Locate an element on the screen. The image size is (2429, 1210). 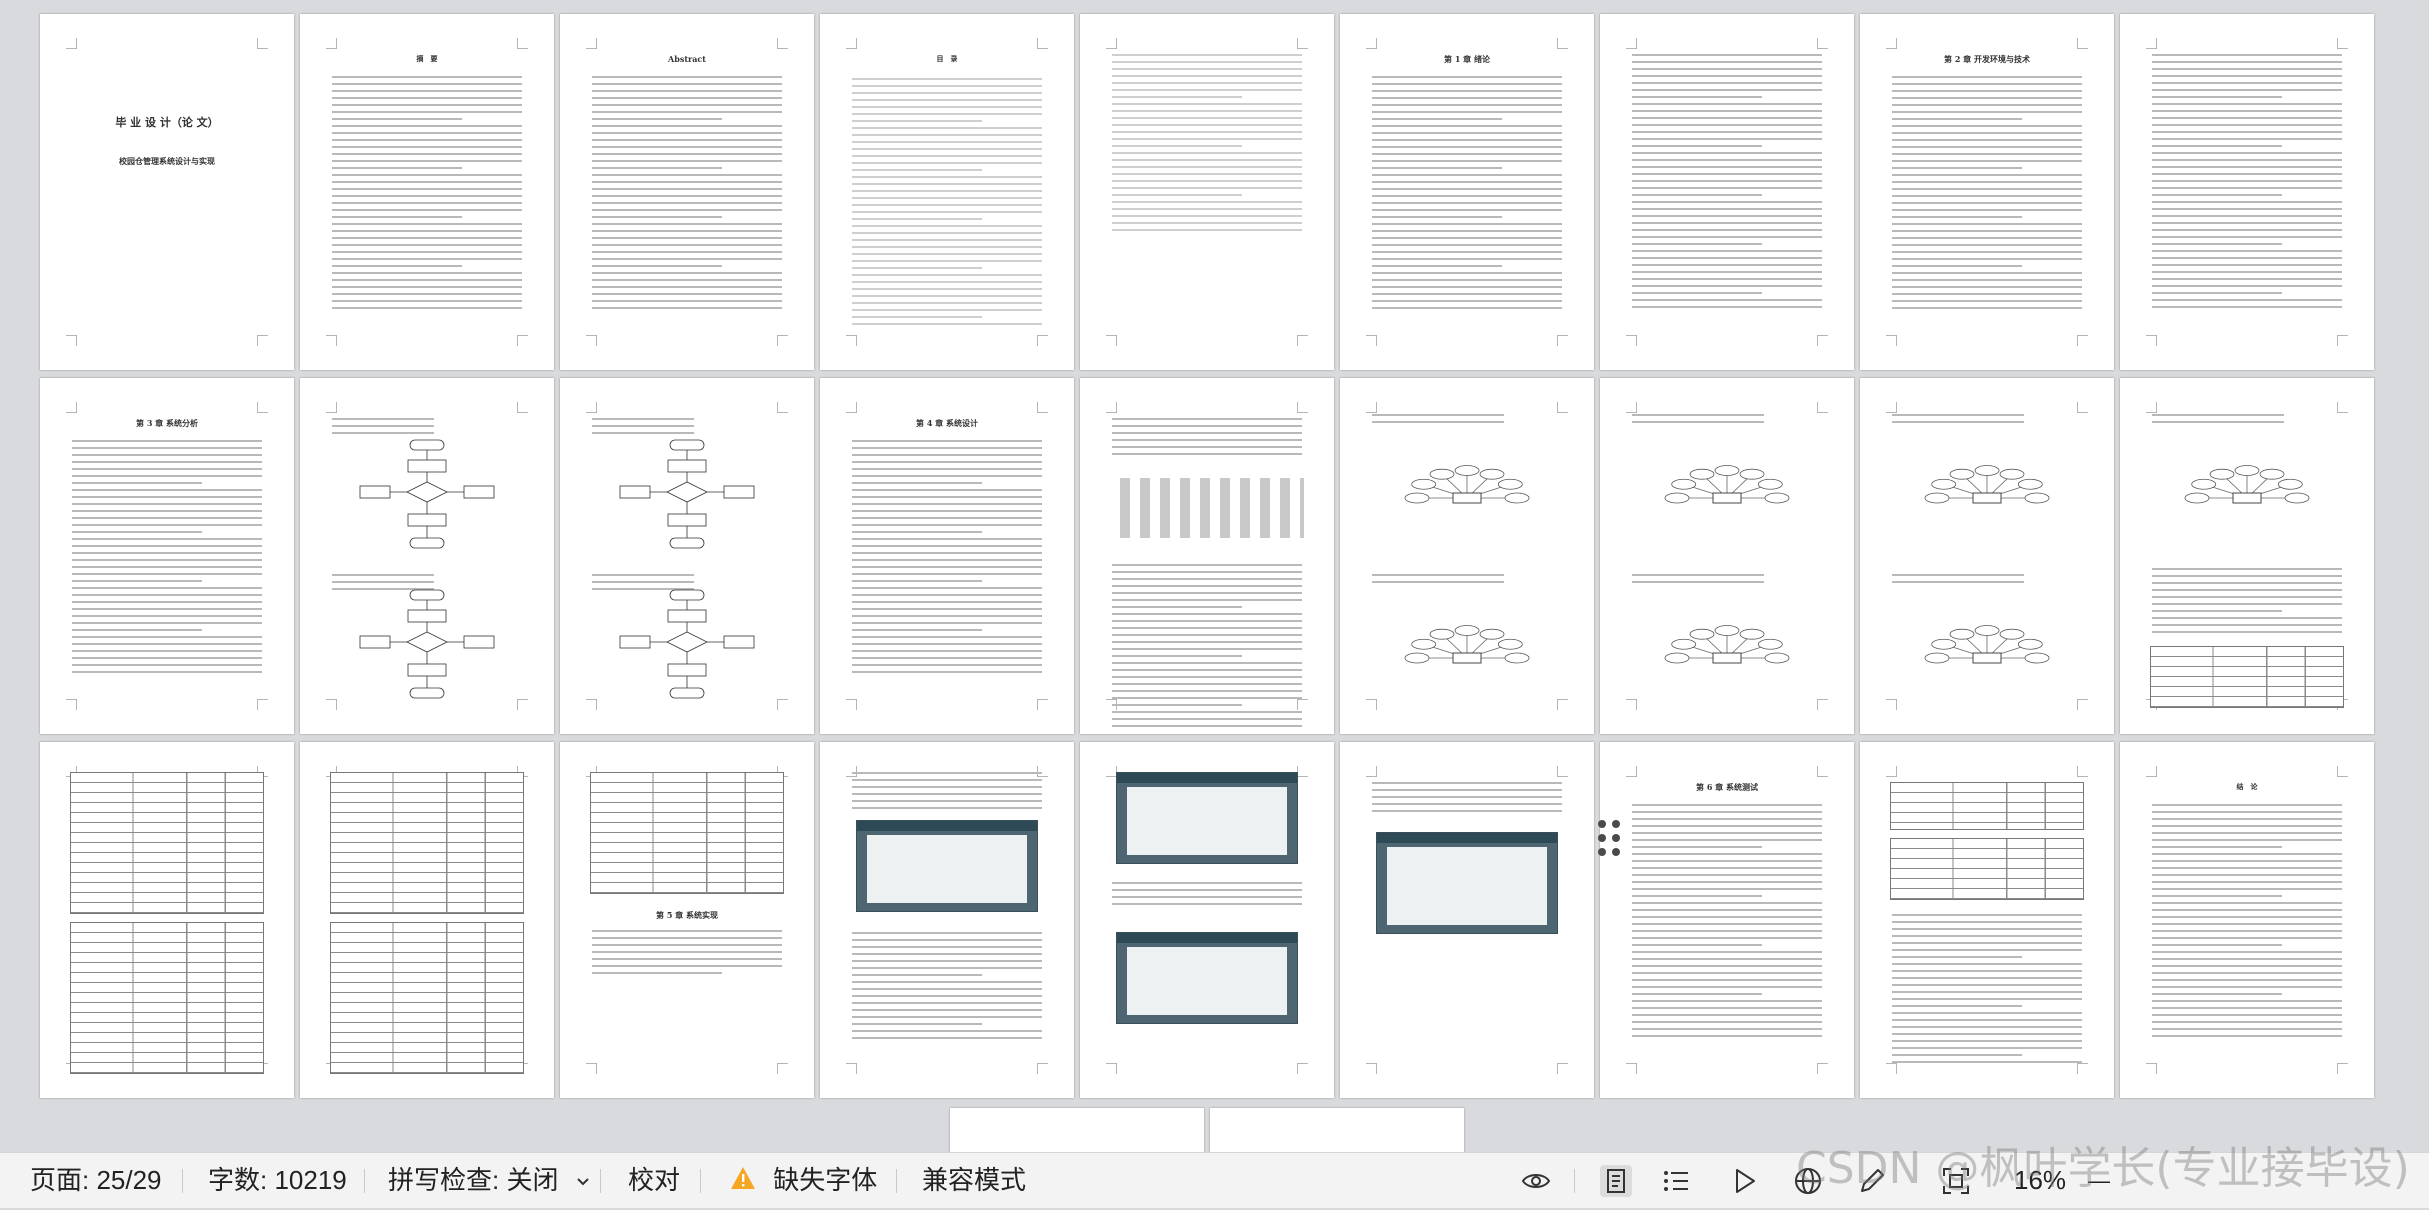
compat-mode-label: 兼容模式 is located at coordinates (974, 1180).